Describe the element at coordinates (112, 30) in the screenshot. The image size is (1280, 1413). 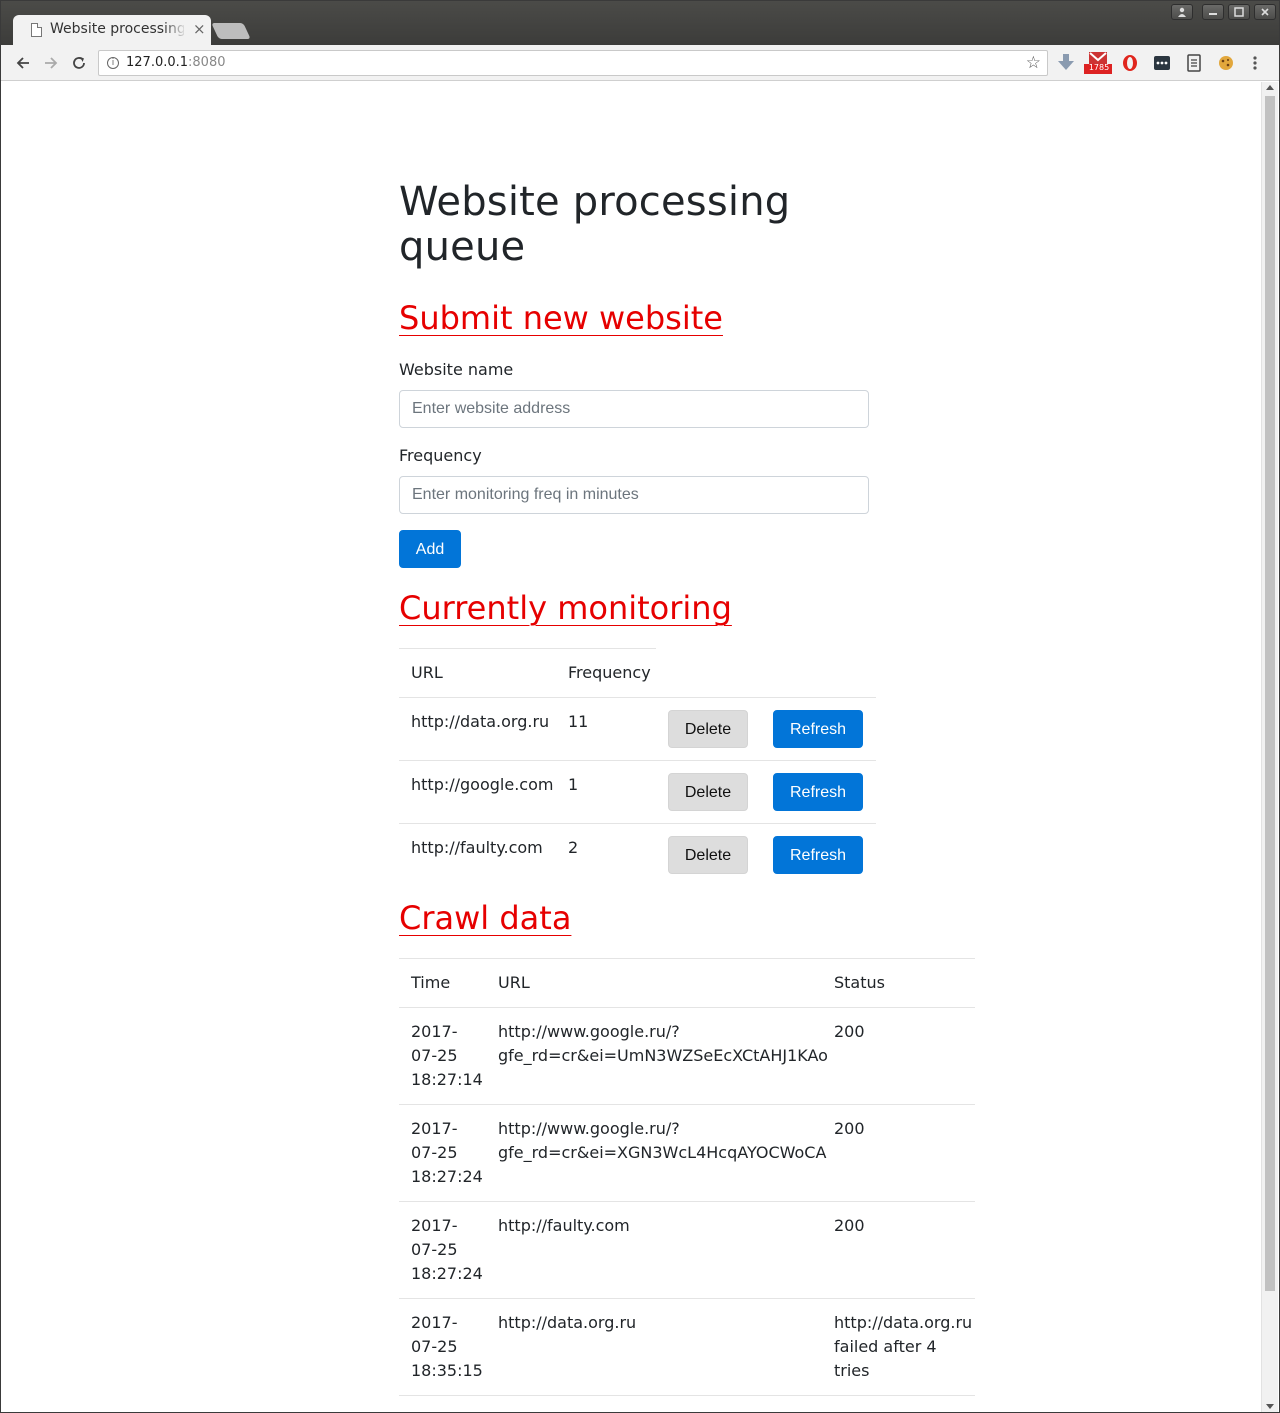
I see `browser-tab: Website processing ×` at that location.